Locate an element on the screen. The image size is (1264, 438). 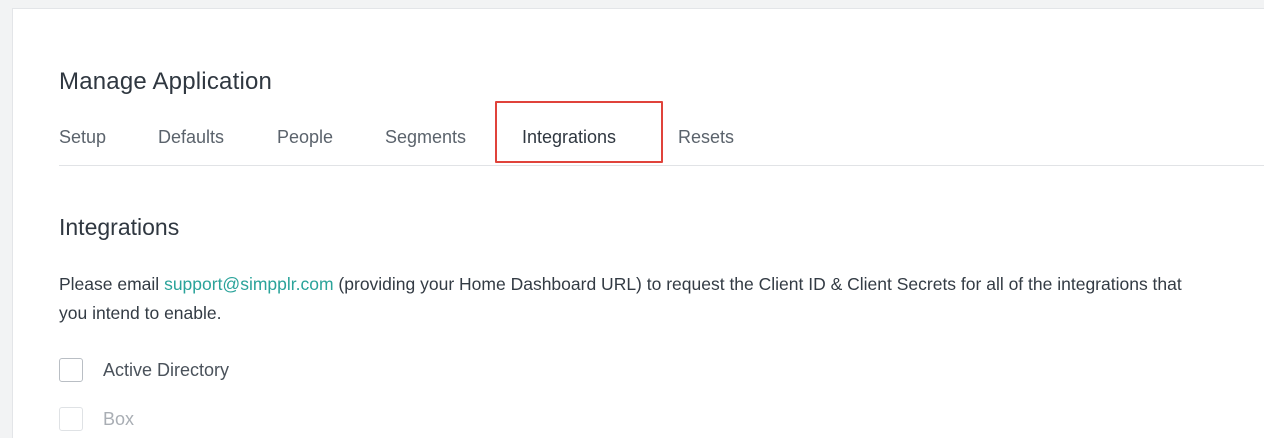
active-directory-checkbox is located at coordinates (71, 370).